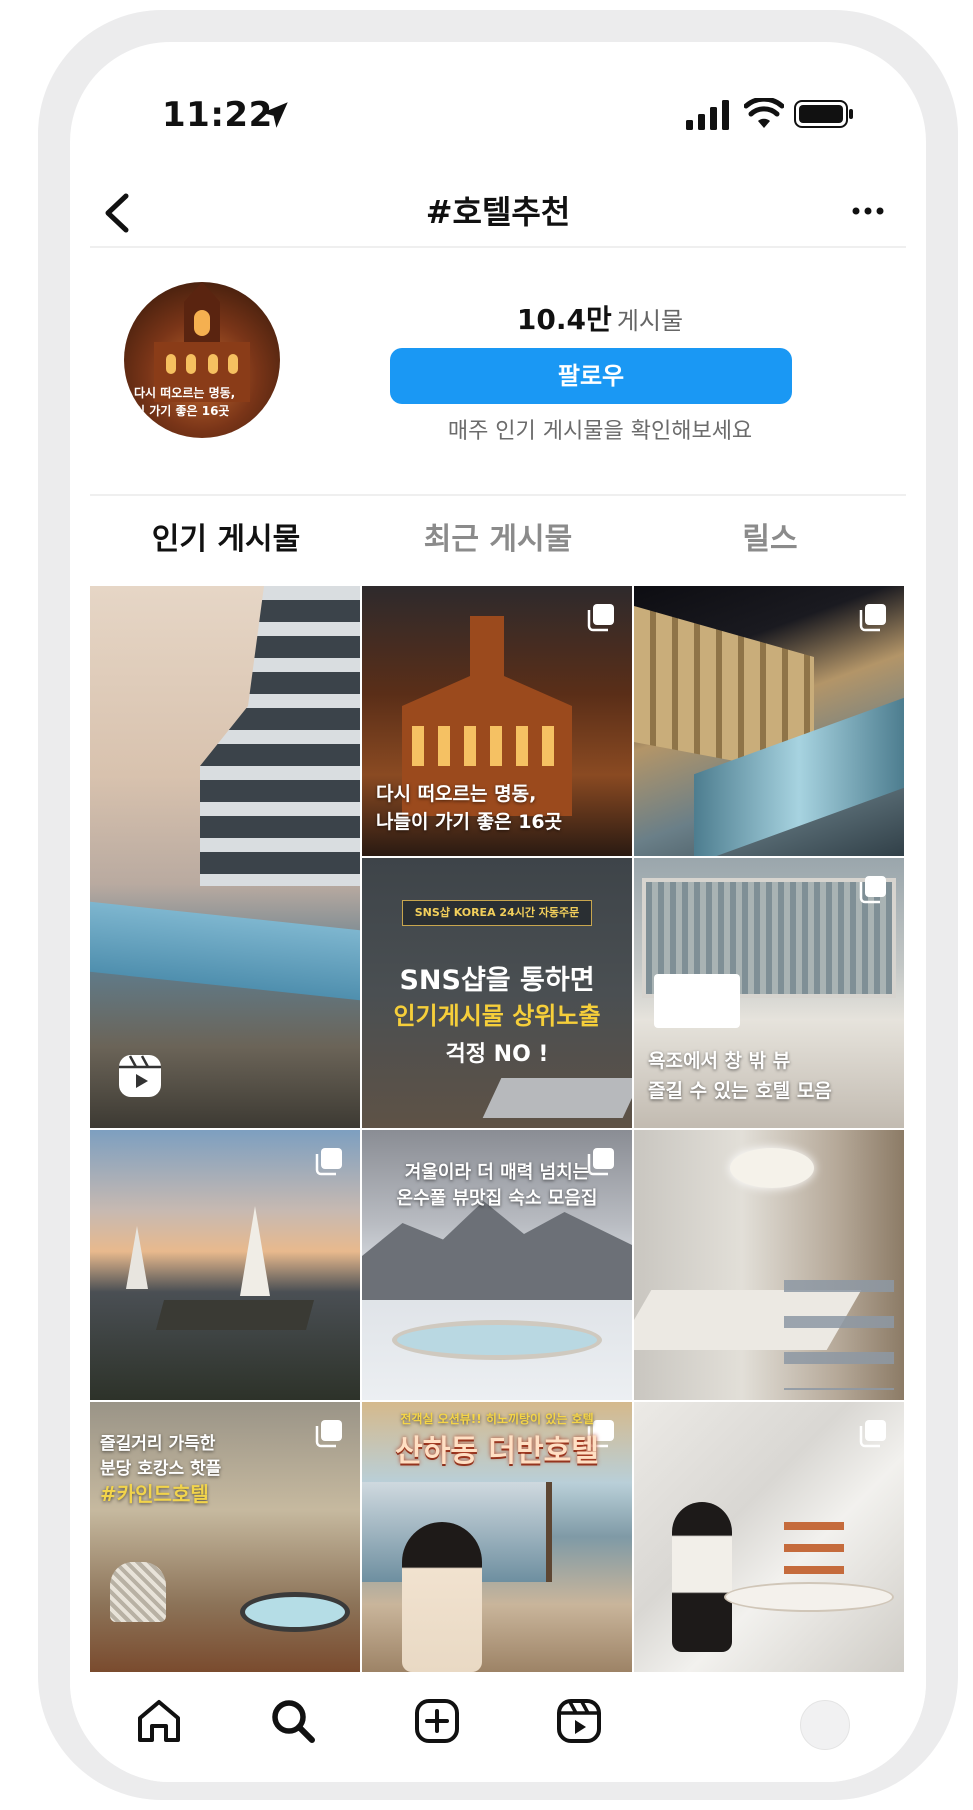 This screenshot has width=973, height=1810. Describe the element at coordinates (487, 746) in the screenshot. I see `church-windows` at that location.